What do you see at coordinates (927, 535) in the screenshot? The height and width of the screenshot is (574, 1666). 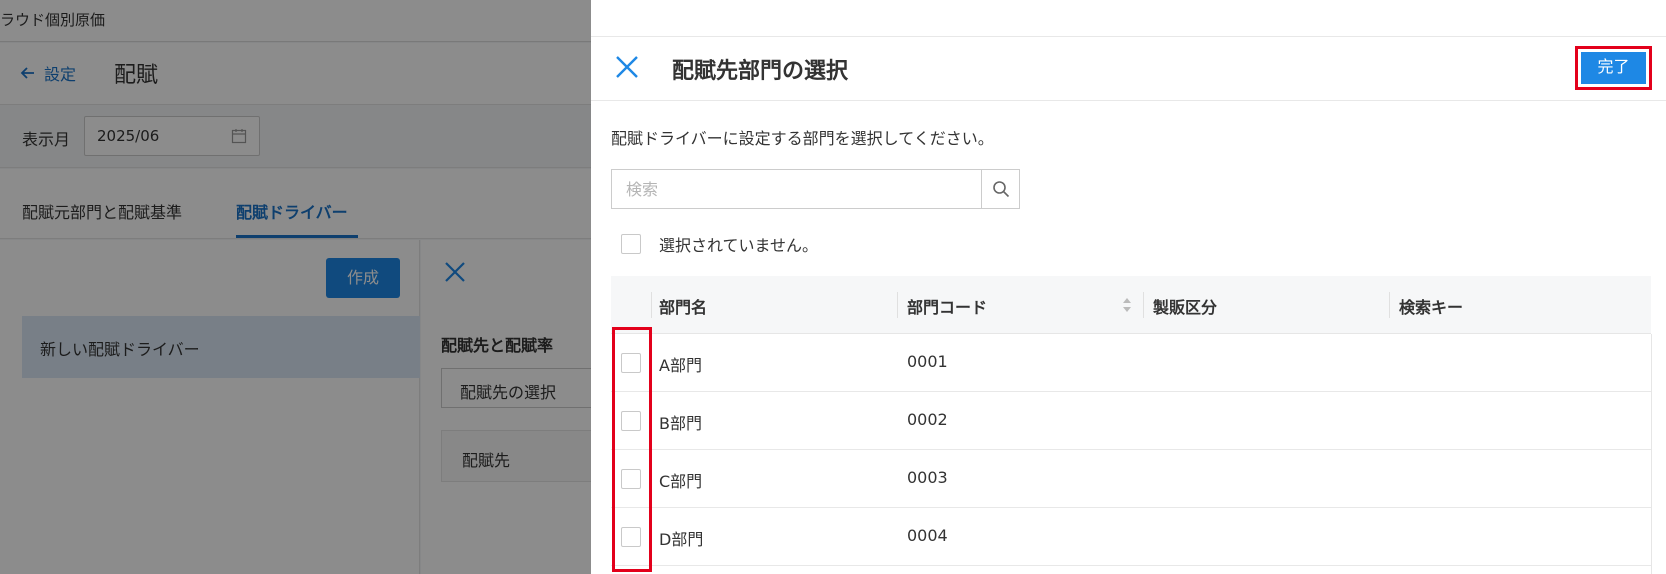 I see `department-code: 0004` at bounding box center [927, 535].